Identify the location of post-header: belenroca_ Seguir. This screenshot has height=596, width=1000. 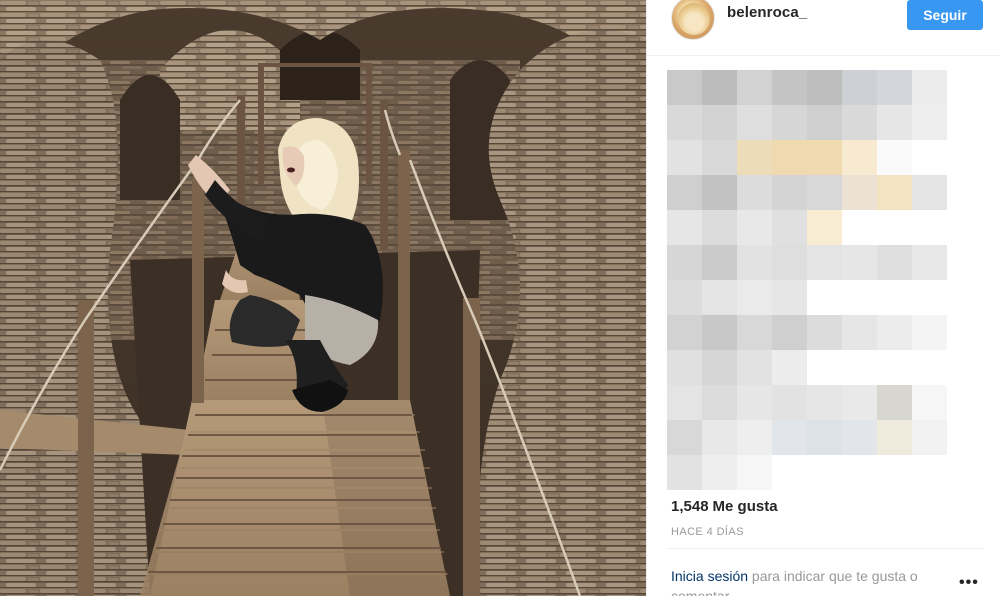
(823, 28).